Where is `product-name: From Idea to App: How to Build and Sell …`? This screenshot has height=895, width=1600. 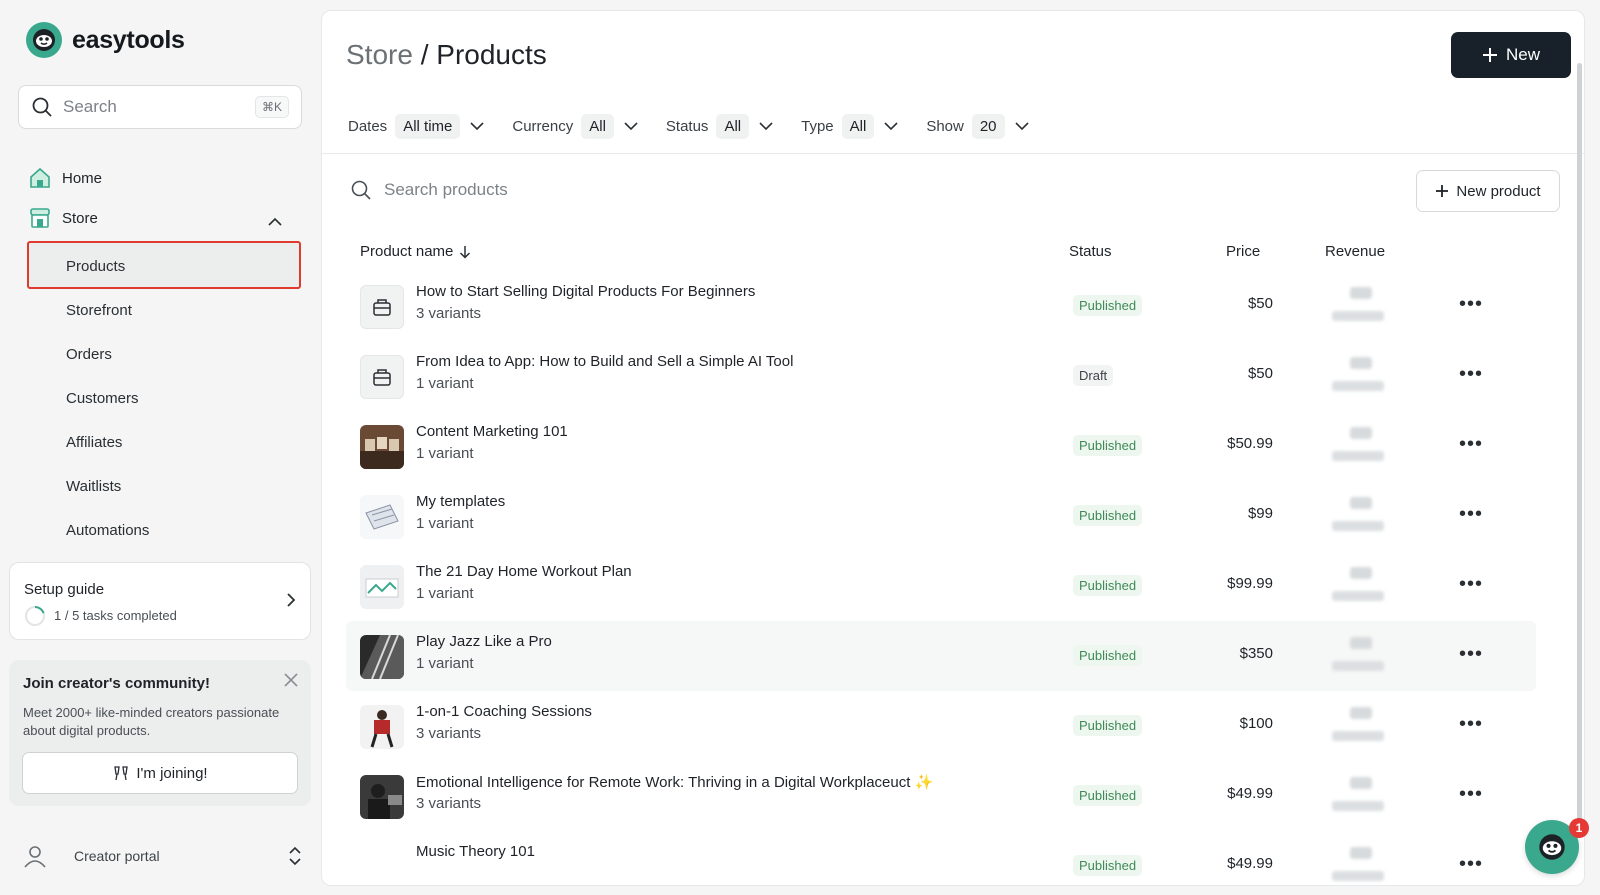
product-name: From Idea to App: How to Build and Sell … is located at coordinates (604, 361).